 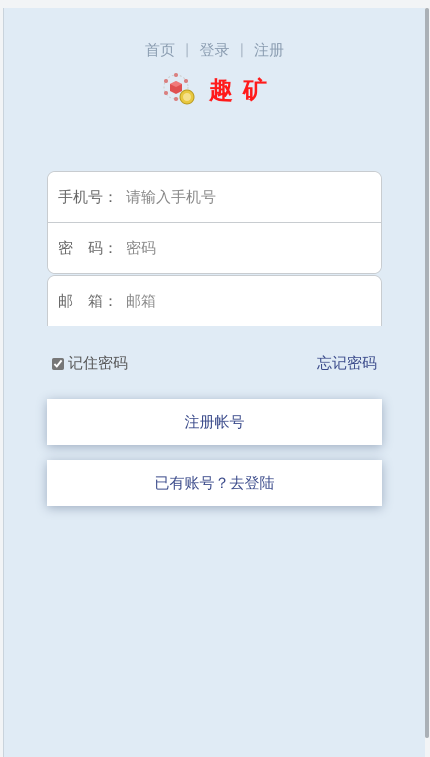 What do you see at coordinates (238, 90) in the screenshot?
I see `logo-text: 趣 矿` at bounding box center [238, 90].